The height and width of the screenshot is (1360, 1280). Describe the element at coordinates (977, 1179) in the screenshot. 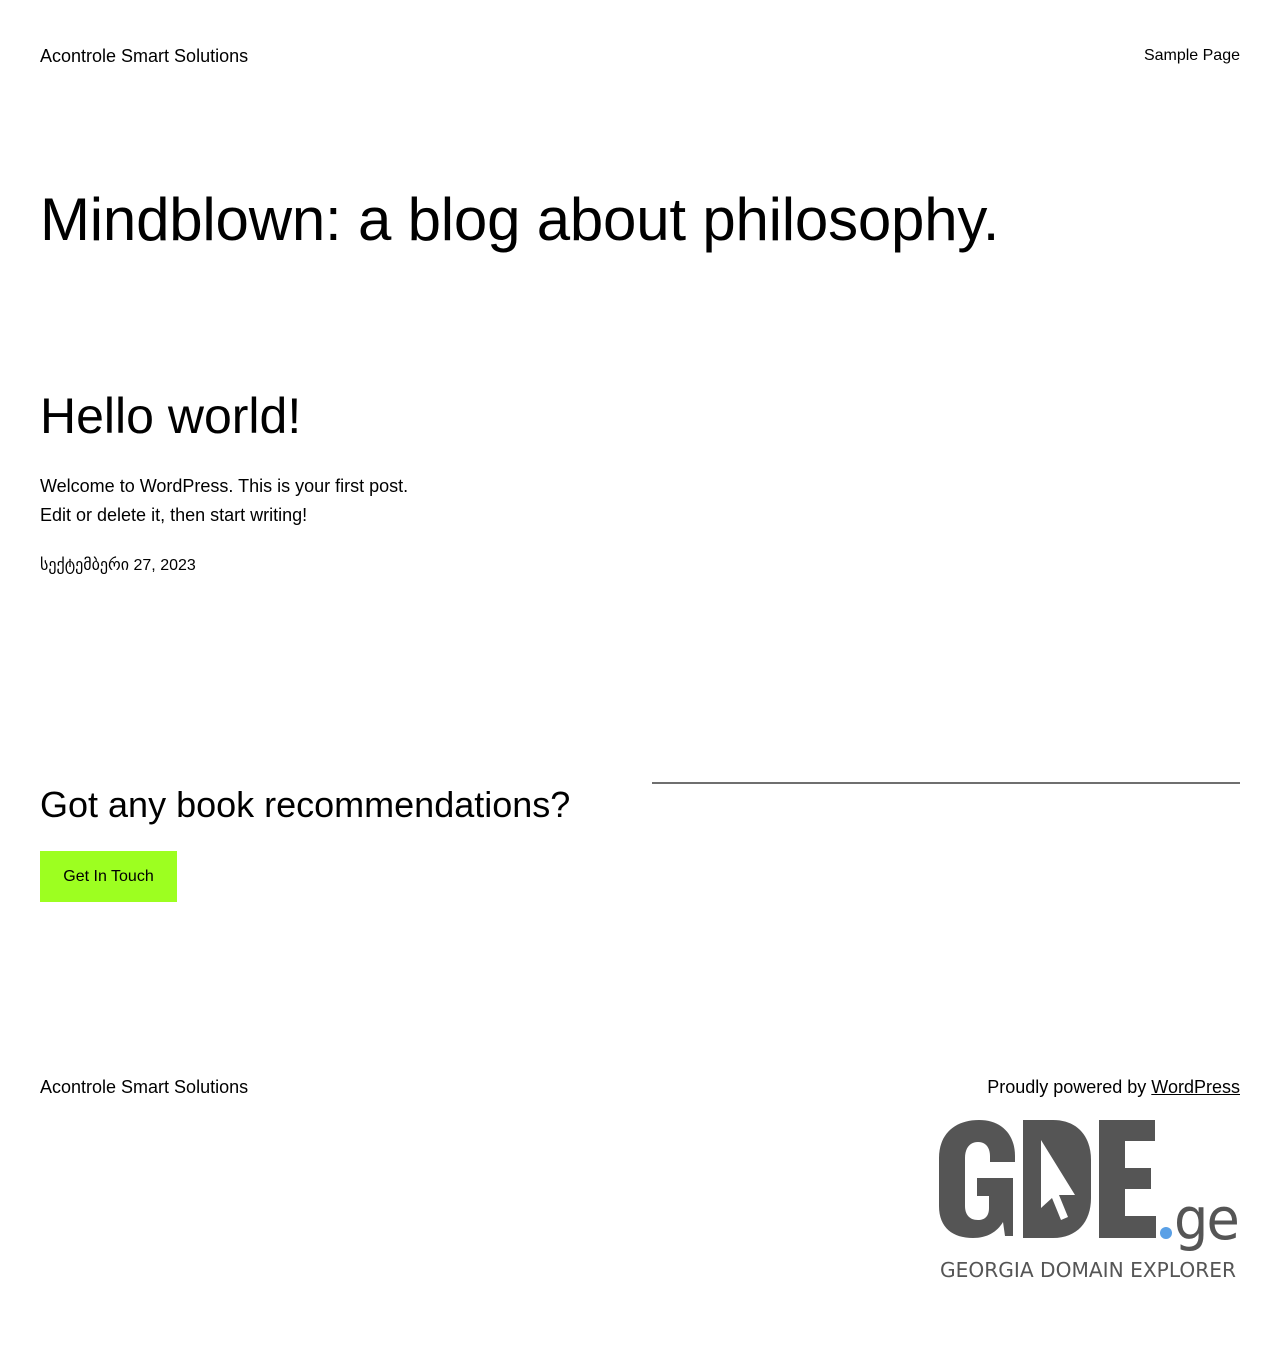

I see `logo-letter-g` at that location.